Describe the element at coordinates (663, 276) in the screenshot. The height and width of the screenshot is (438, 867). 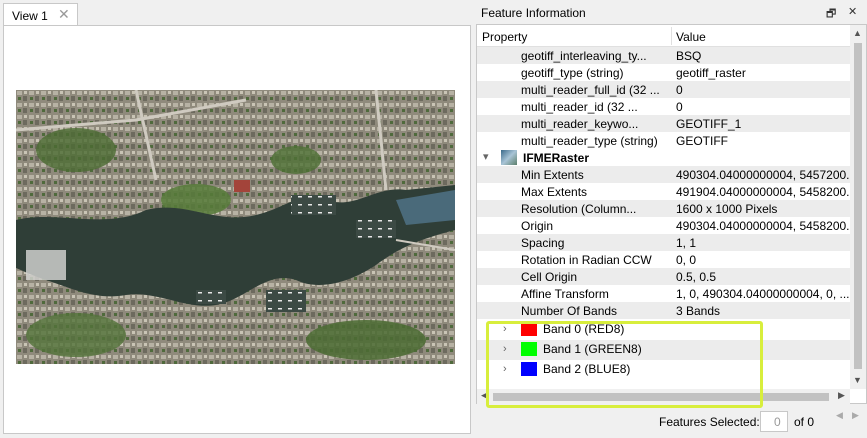
I see `table-row: Cell Origin 0.5, 0.5` at that location.